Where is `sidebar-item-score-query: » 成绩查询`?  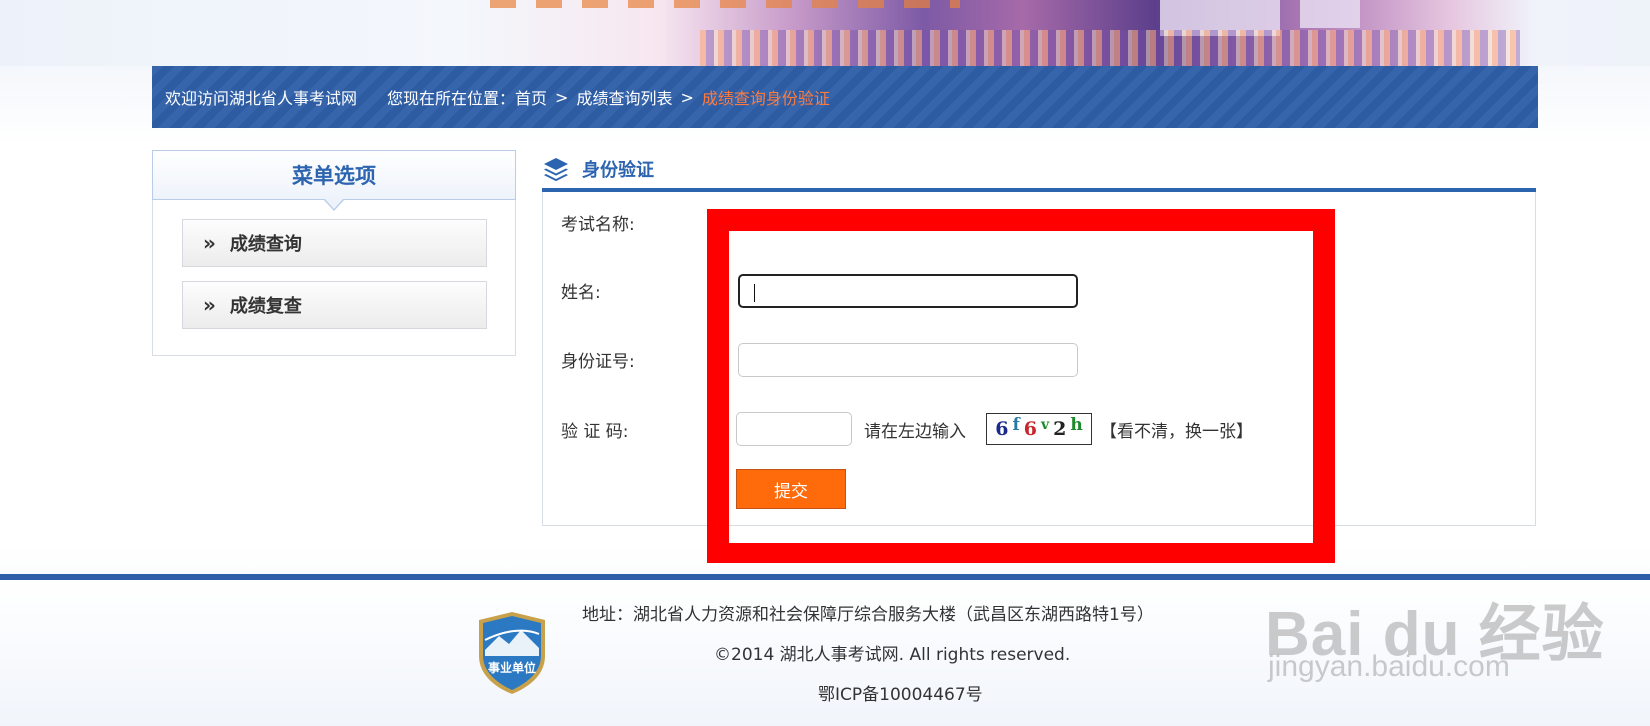 sidebar-item-score-query: » 成绩查询 is located at coordinates (334, 243).